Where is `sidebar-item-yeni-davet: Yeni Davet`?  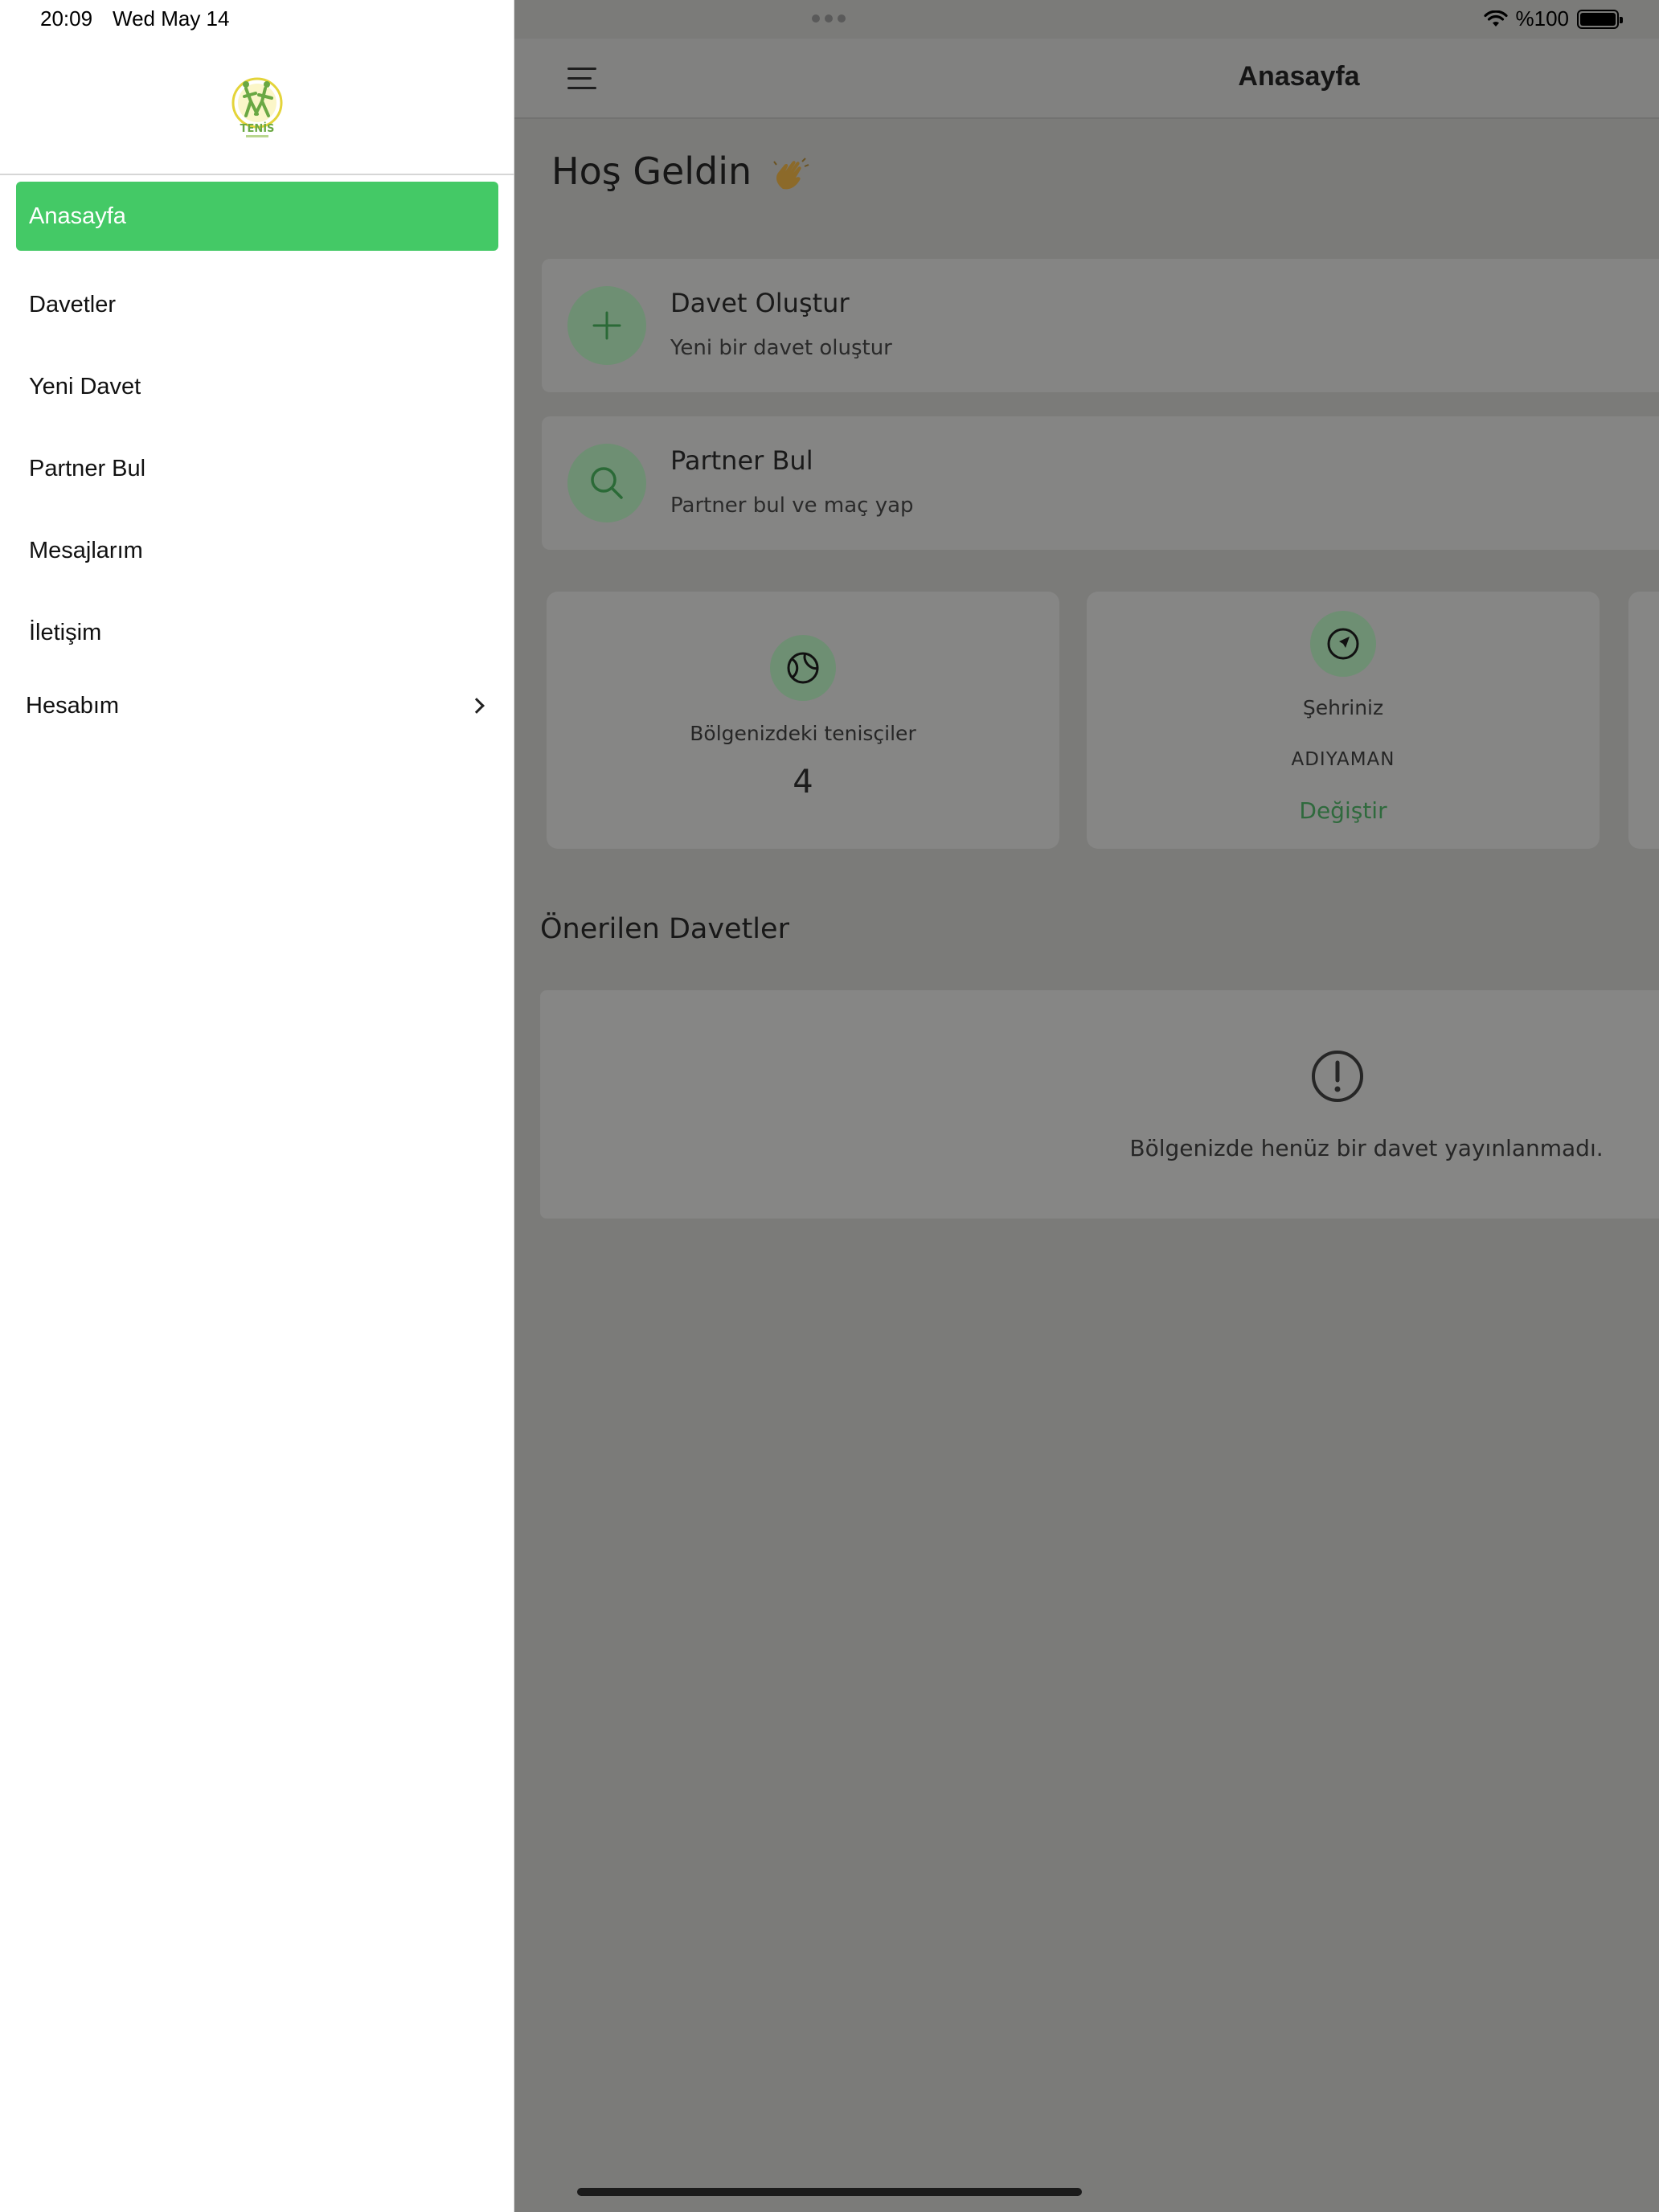 sidebar-item-yeni-davet: Yeni Davet is located at coordinates (257, 387).